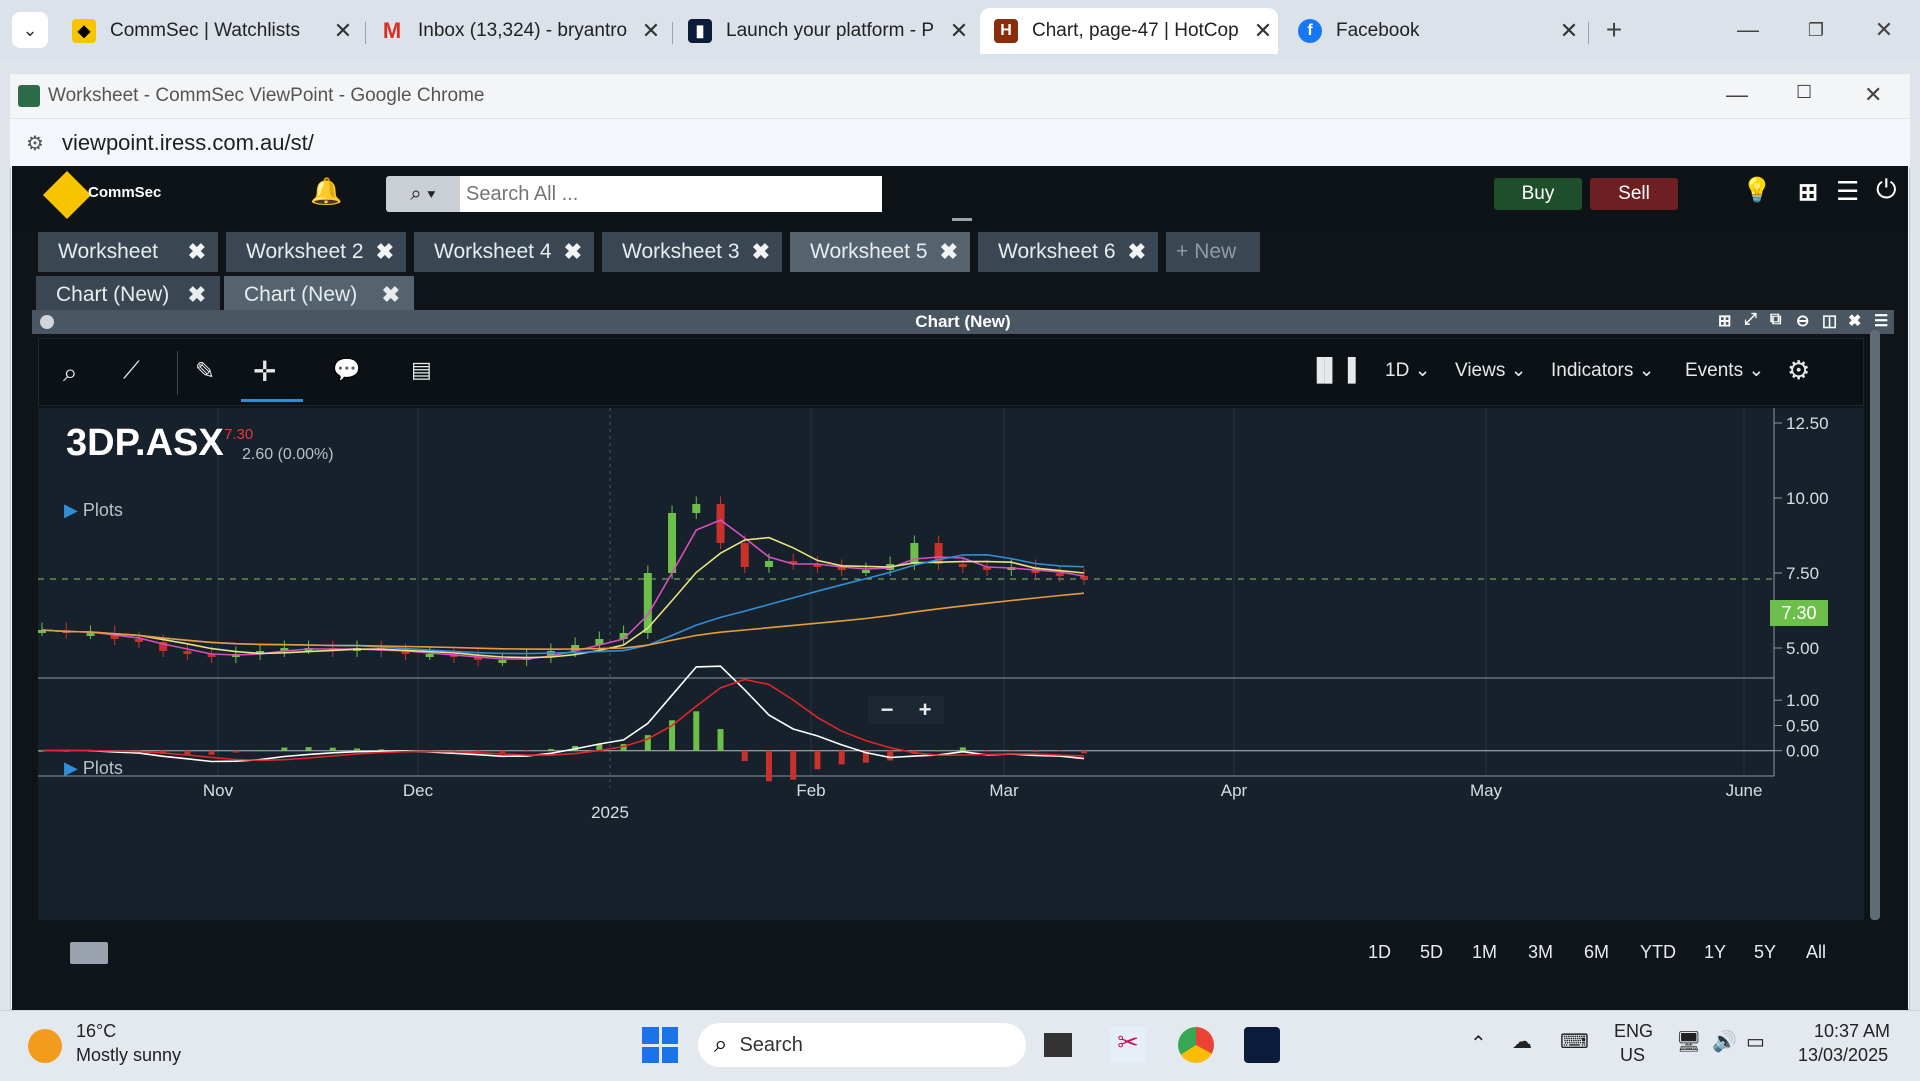 The width and height of the screenshot is (1920, 1081). I want to click on keyboard-tray-icon: ⌨, so click(1574, 1041).